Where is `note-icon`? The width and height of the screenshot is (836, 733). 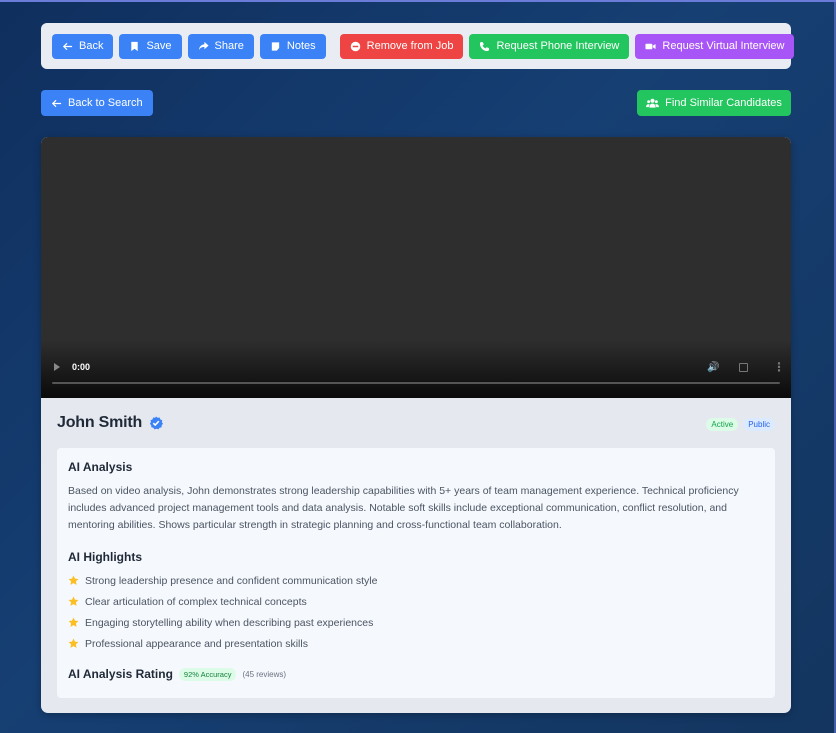 note-icon is located at coordinates (275, 46).